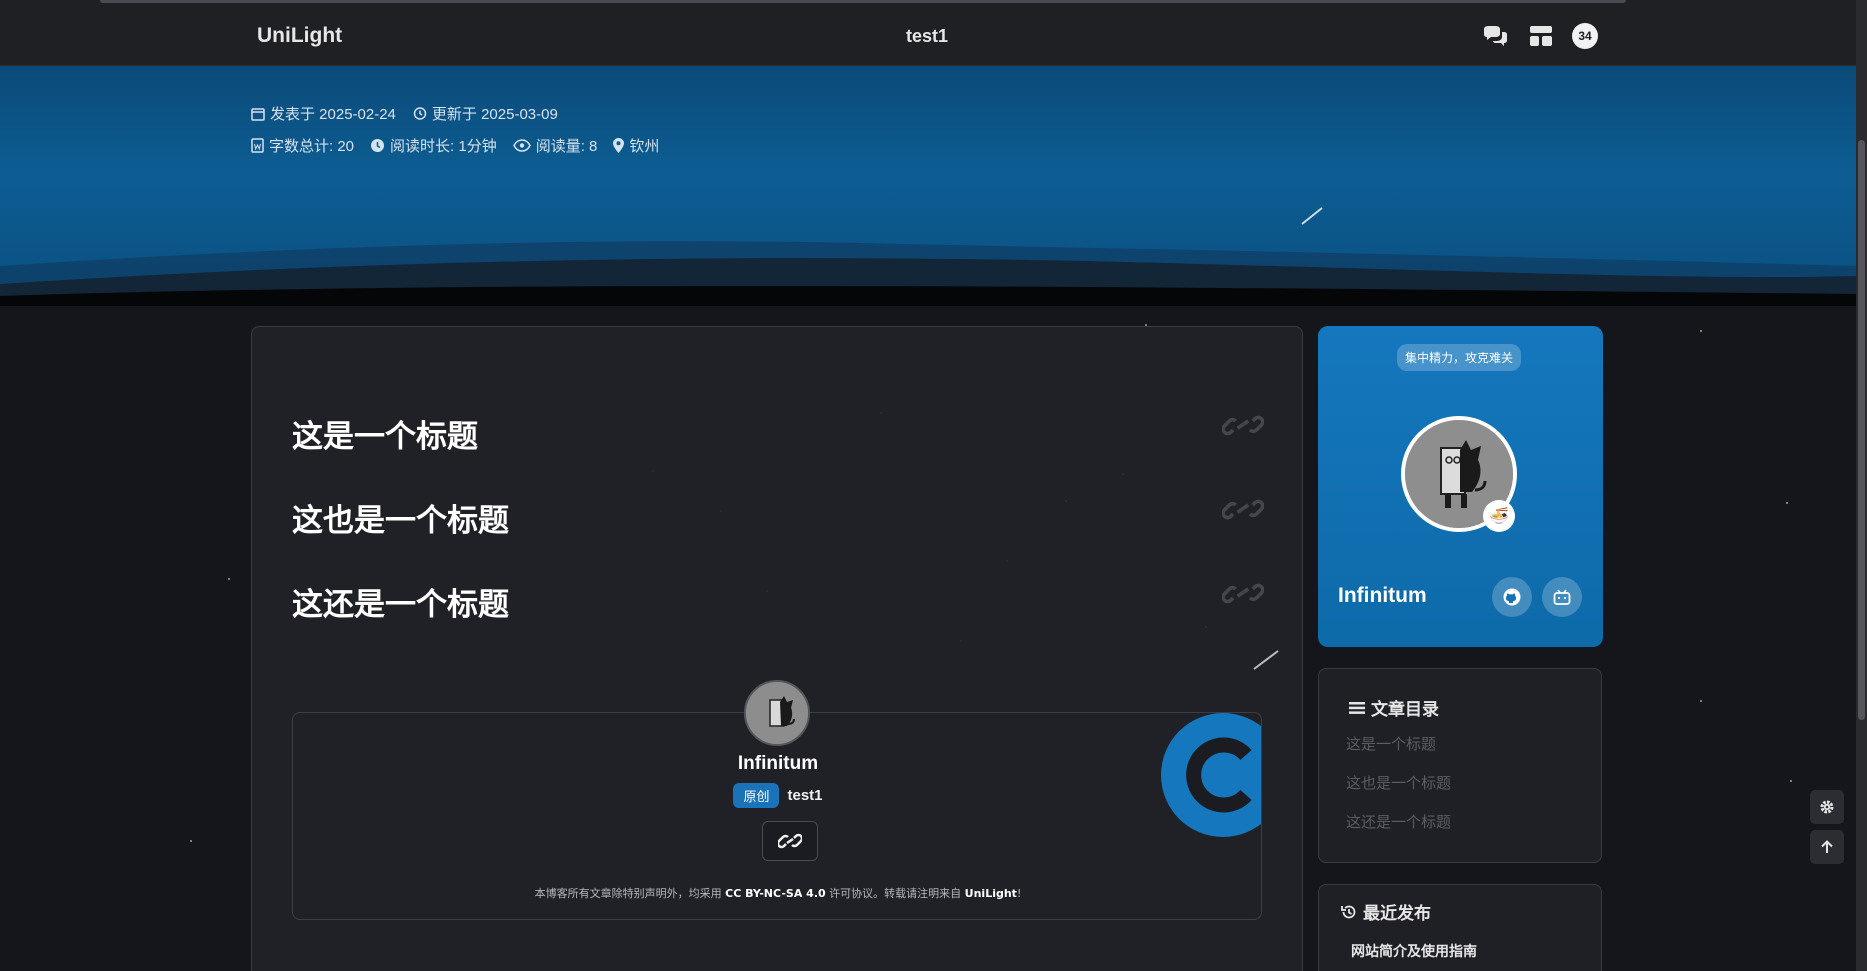 The image size is (1867, 971). What do you see at coordinates (258, 114) in the screenshot?
I see `calendar-icon` at bounding box center [258, 114].